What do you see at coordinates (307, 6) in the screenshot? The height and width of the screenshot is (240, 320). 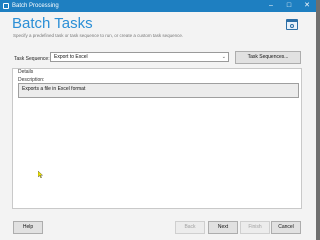 I see `close-icon: ✕` at bounding box center [307, 6].